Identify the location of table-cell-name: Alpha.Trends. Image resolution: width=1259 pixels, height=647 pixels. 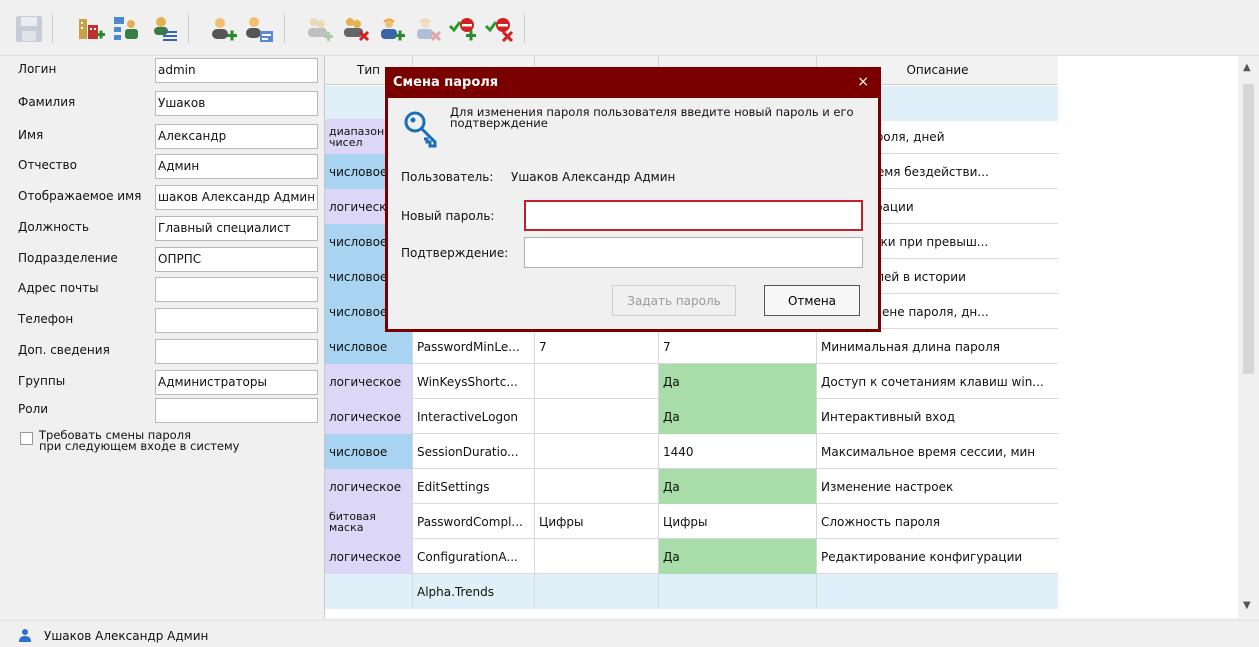
(474, 591).